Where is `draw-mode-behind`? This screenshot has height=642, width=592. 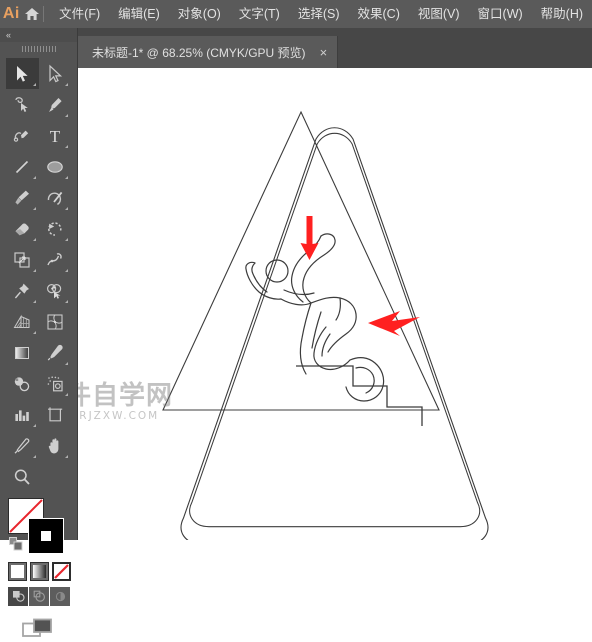
draw-mode-behind is located at coordinates (39, 596).